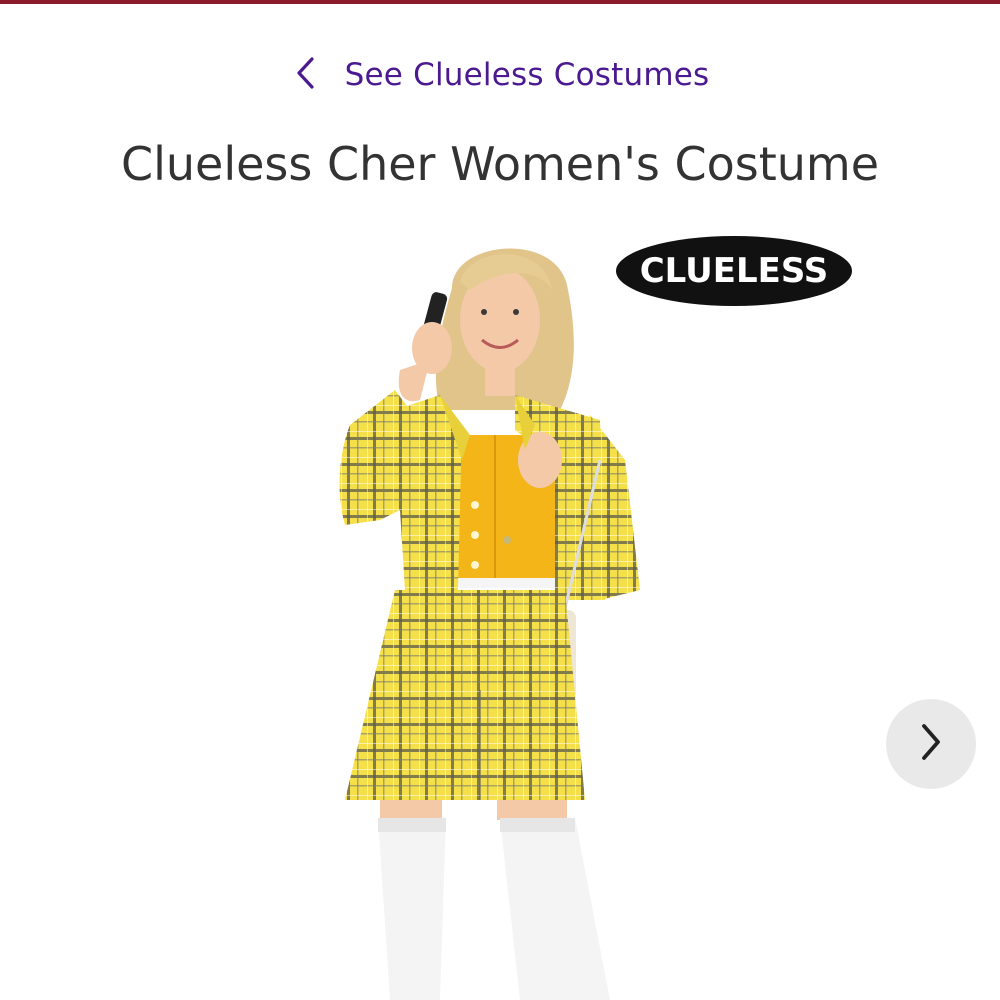  I want to click on back-to-category-link: See Clueless Costumes, so click(500, 75).